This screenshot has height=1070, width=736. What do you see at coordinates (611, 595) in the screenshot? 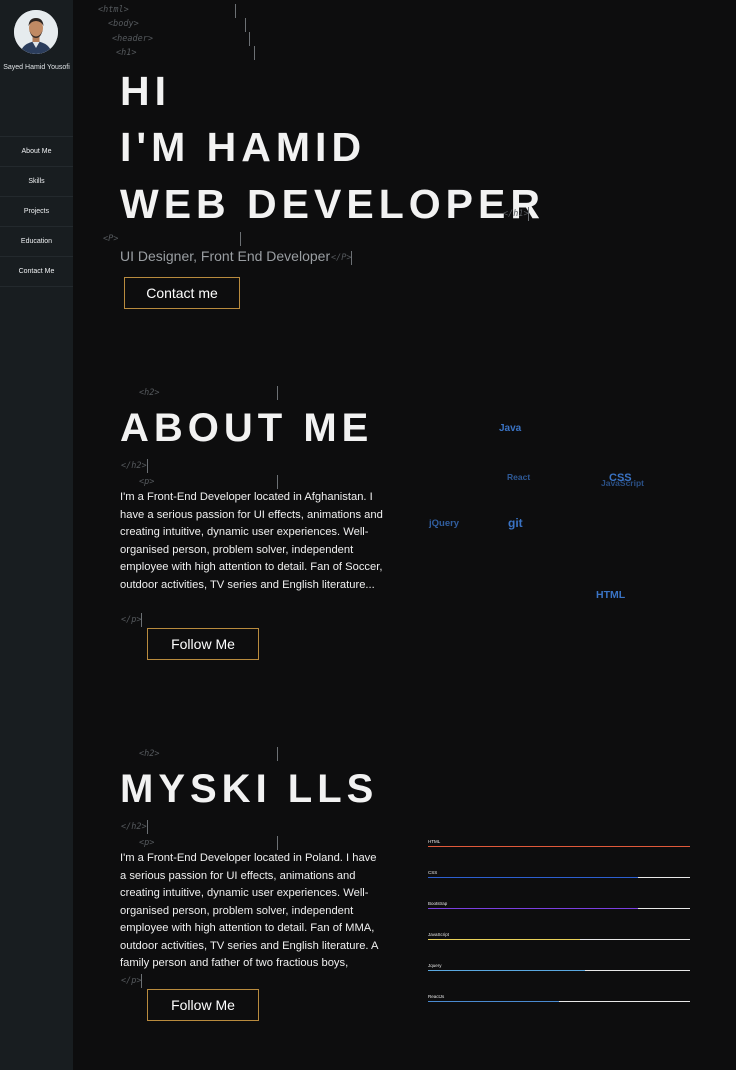
I see `tag-cloud-html: HTML` at bounding box center [611, 595].